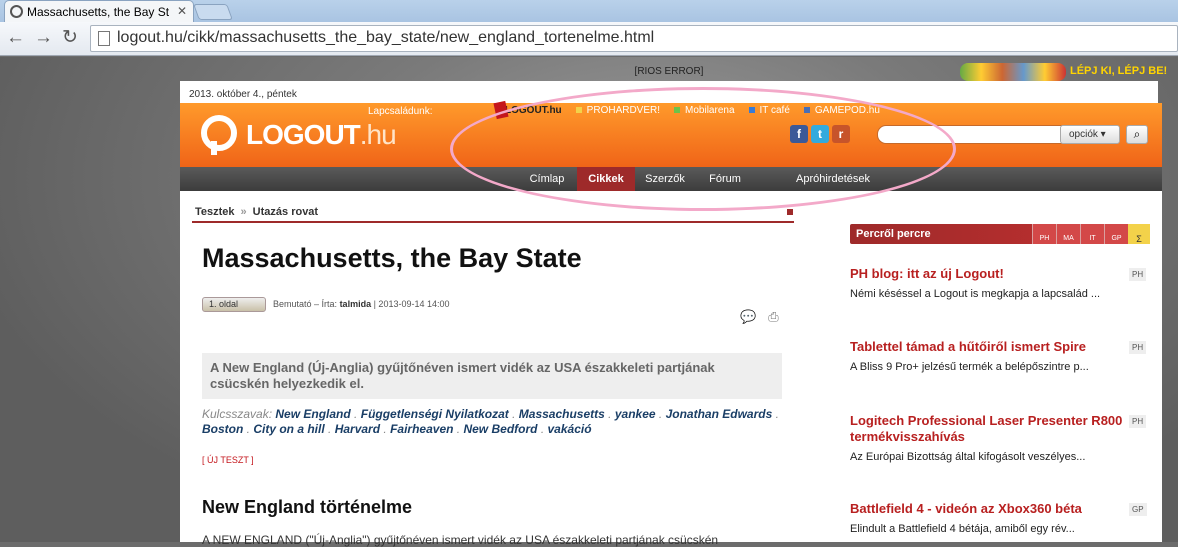 The image size is (1178, 547). I want to click on breadcrumb-divider, so click(493, 222).